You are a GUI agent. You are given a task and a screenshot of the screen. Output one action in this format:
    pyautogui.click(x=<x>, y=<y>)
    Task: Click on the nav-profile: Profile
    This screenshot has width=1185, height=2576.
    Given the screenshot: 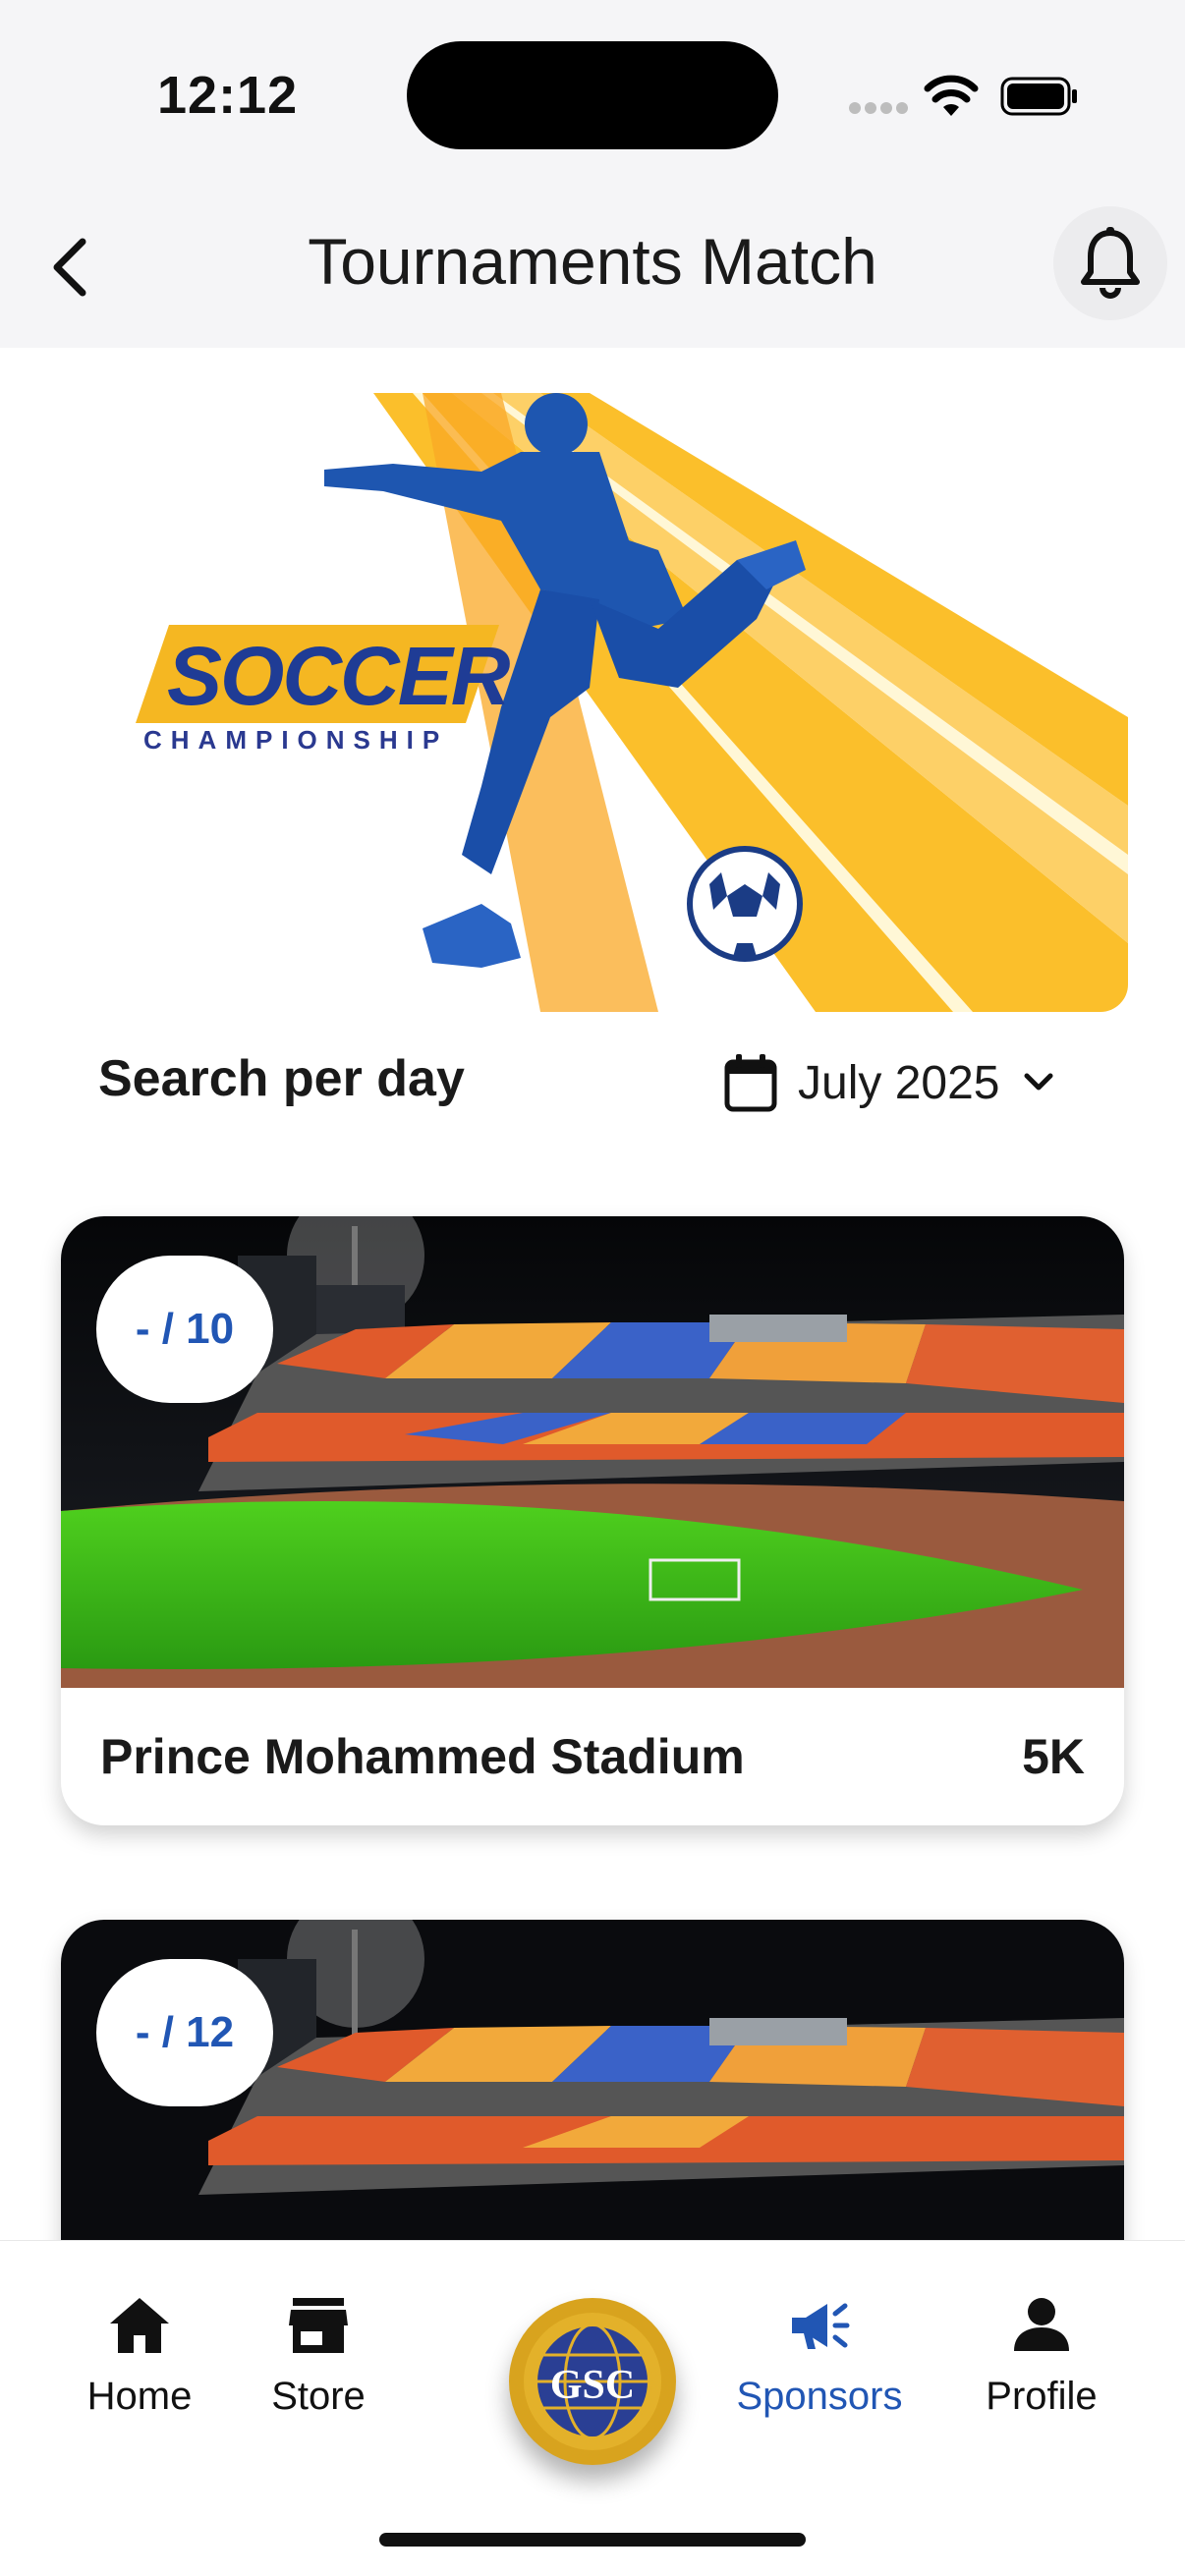 What is the action you would take?
    pyautogui.click(x=1041, y=2363)
    